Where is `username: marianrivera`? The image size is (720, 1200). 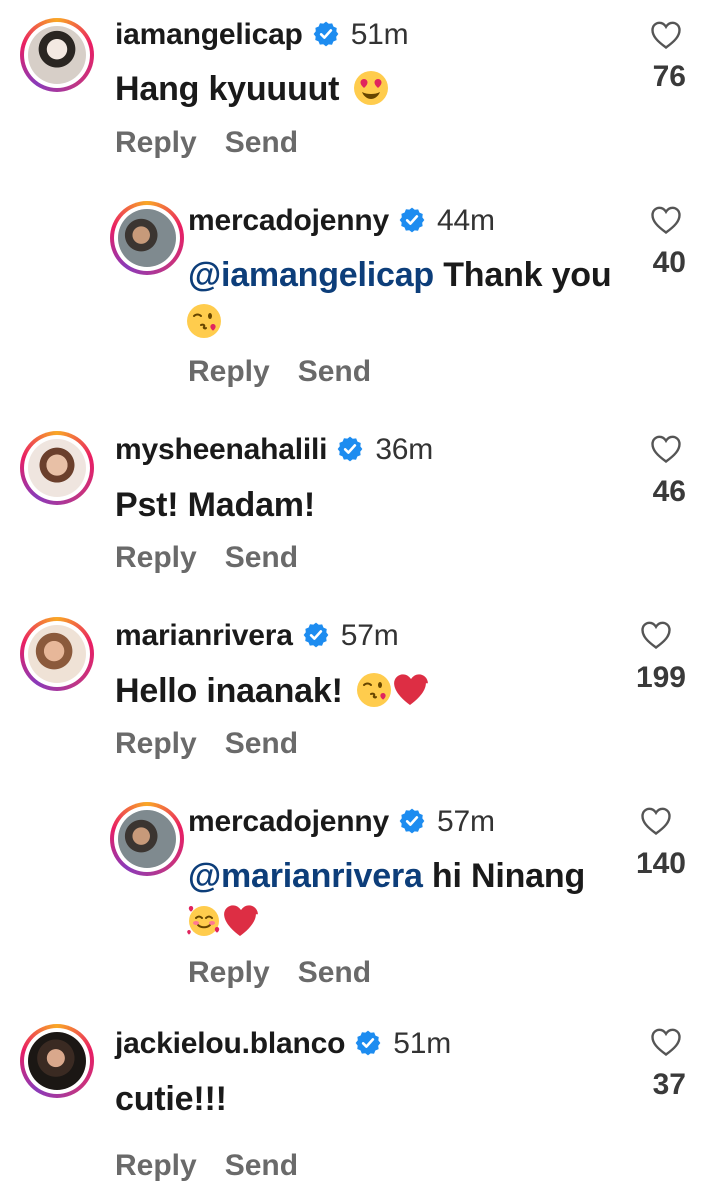 username: marianrivera is located at coordinates (204, 635).